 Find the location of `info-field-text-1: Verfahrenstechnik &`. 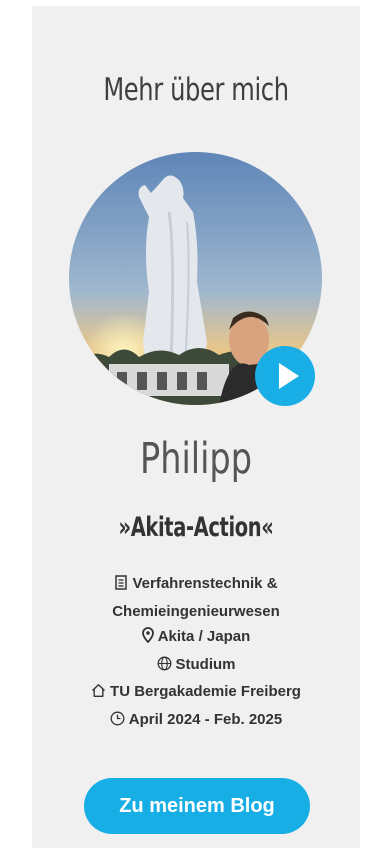

info-field-text-1: Verfahrenstechnik & is located at coordinates (205, 583).